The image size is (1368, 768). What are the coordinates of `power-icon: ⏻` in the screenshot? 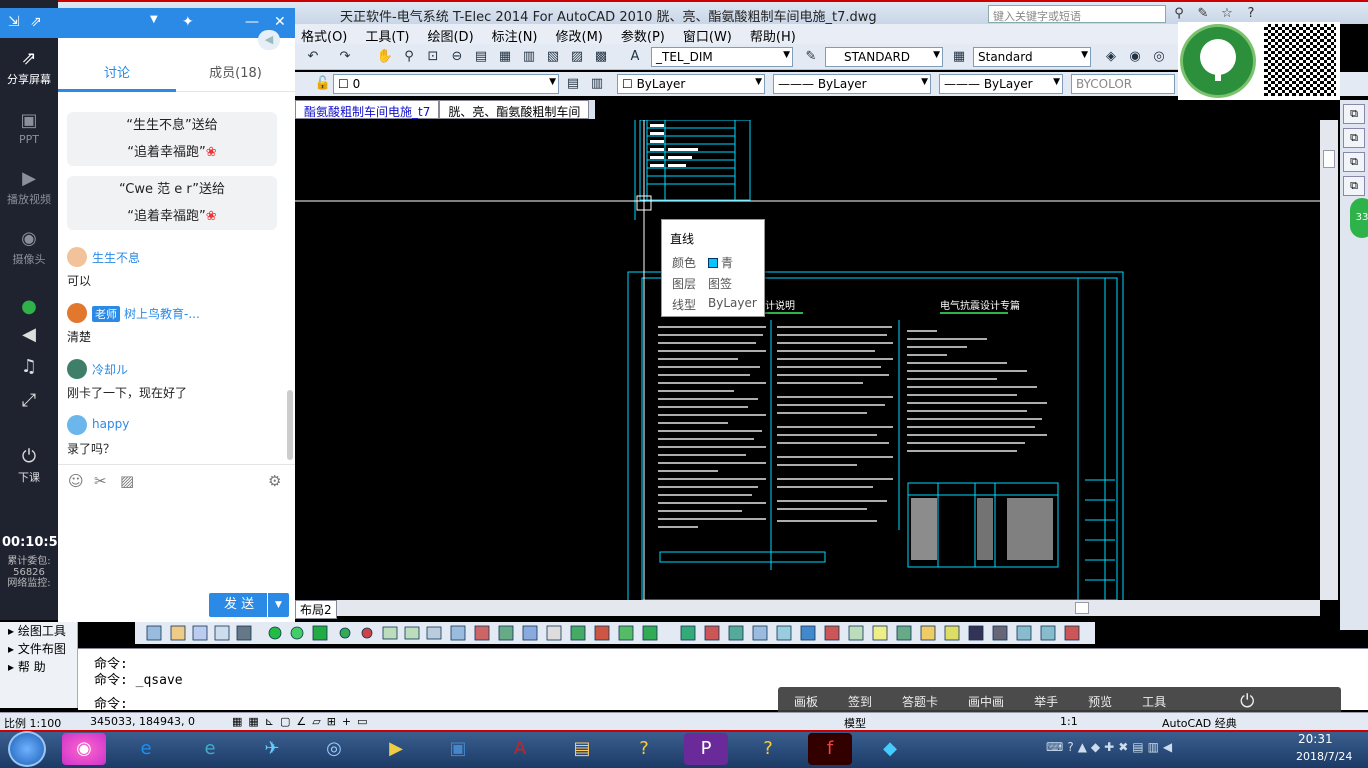 It's located at (1224, 701).